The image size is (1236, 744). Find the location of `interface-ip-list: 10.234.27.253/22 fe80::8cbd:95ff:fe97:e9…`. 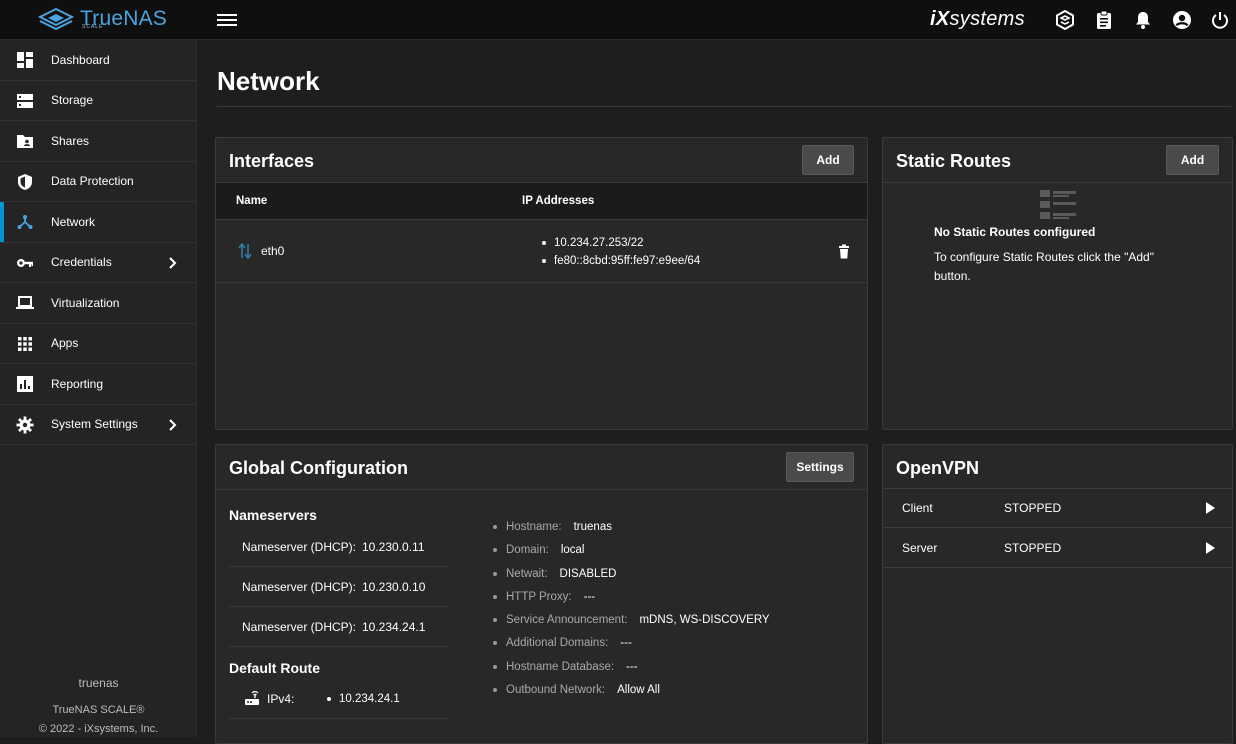

interface-ip-list: 10.234.27.253/22 fe80::8cbd:95ff:fe97:e9… is located at coordinates (619, 252).